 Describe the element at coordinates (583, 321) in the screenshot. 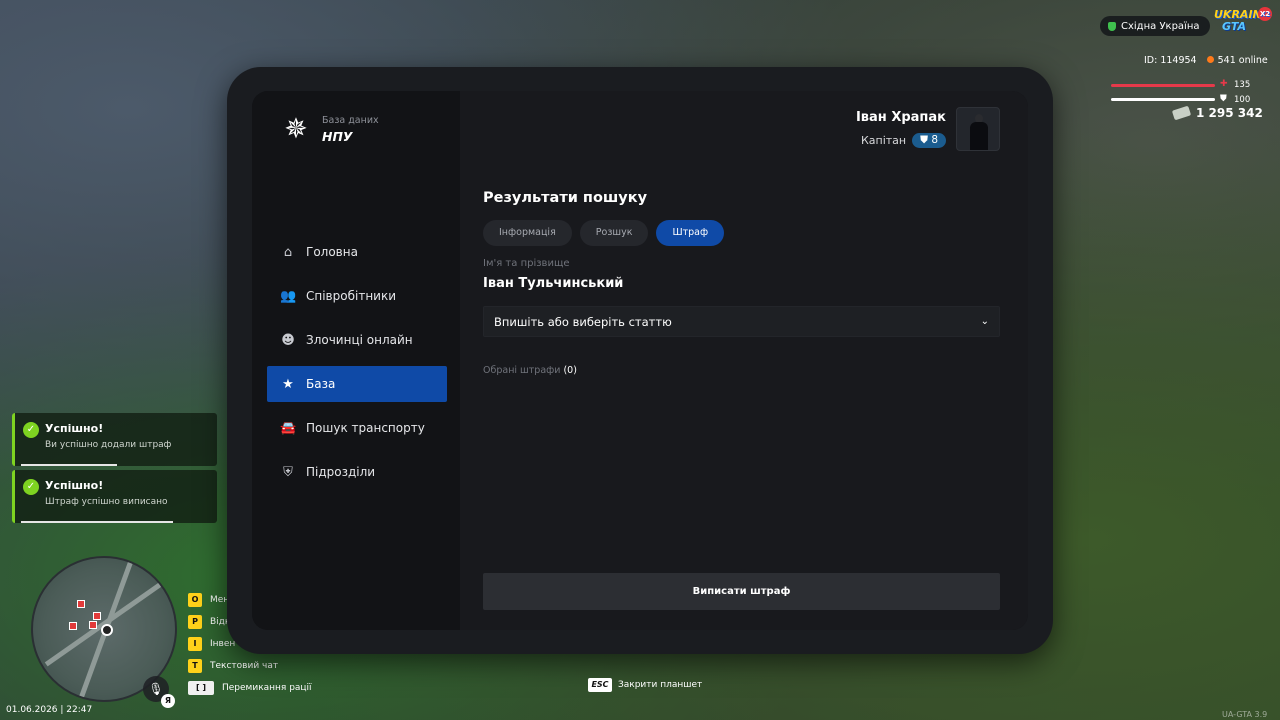

I see `article-select-placeholder: Впишіть або виберіть статтю` at that location.